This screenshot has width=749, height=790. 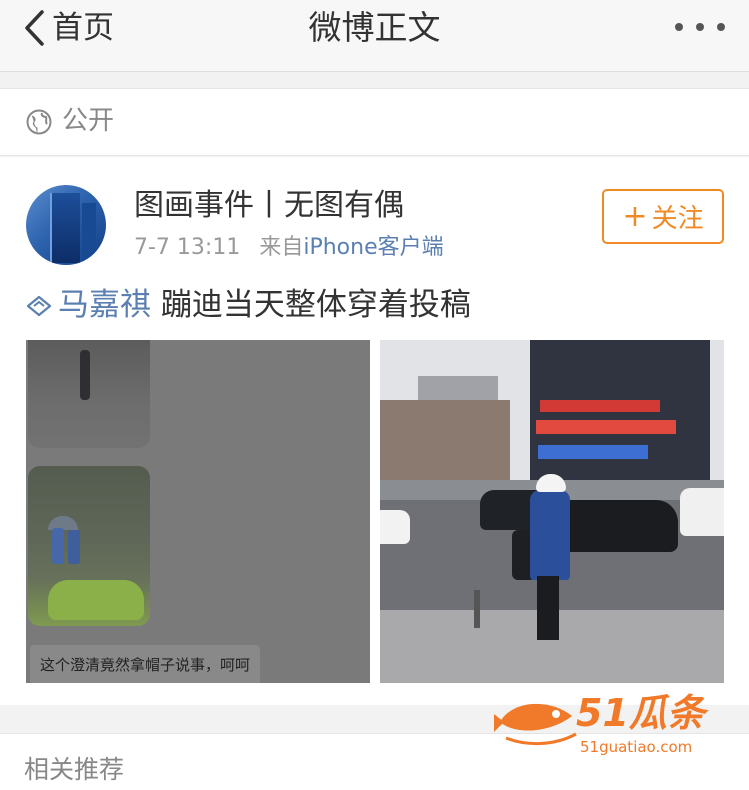 I want to click on source-prefix: 来自, so click(x=281, y=247).